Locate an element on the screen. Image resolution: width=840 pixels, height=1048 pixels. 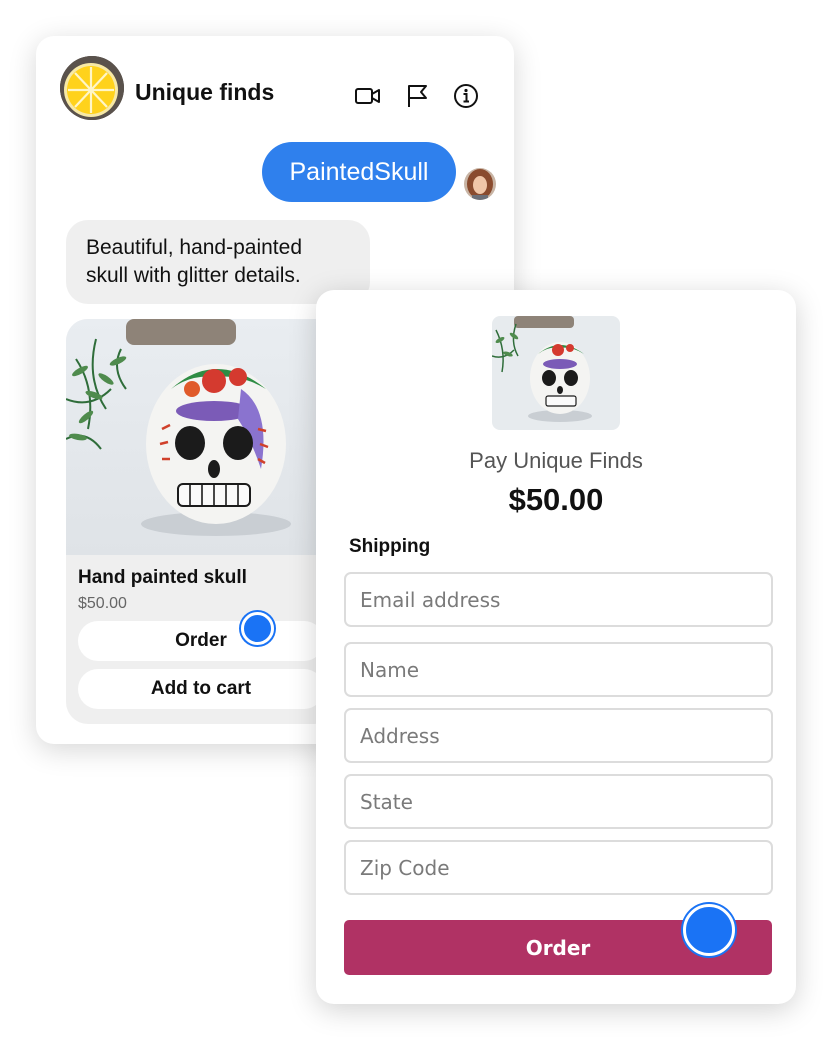
flag-icon is located at coordinates (418, 96).